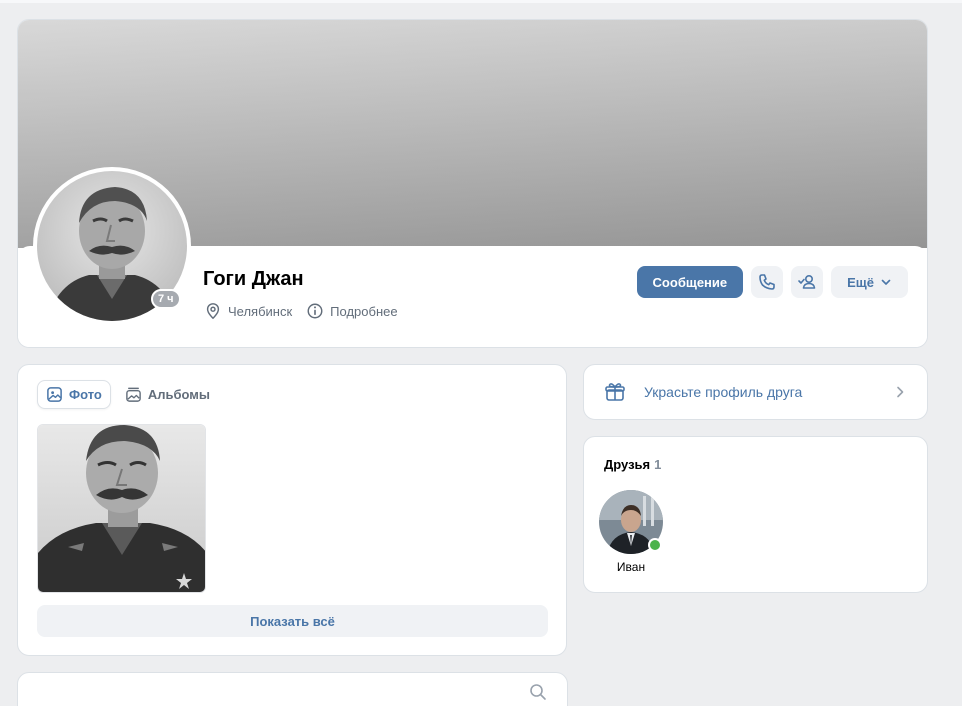 The height and width of the screenshot is (706, 962). I want to click on image-icon, so click(54, 394).